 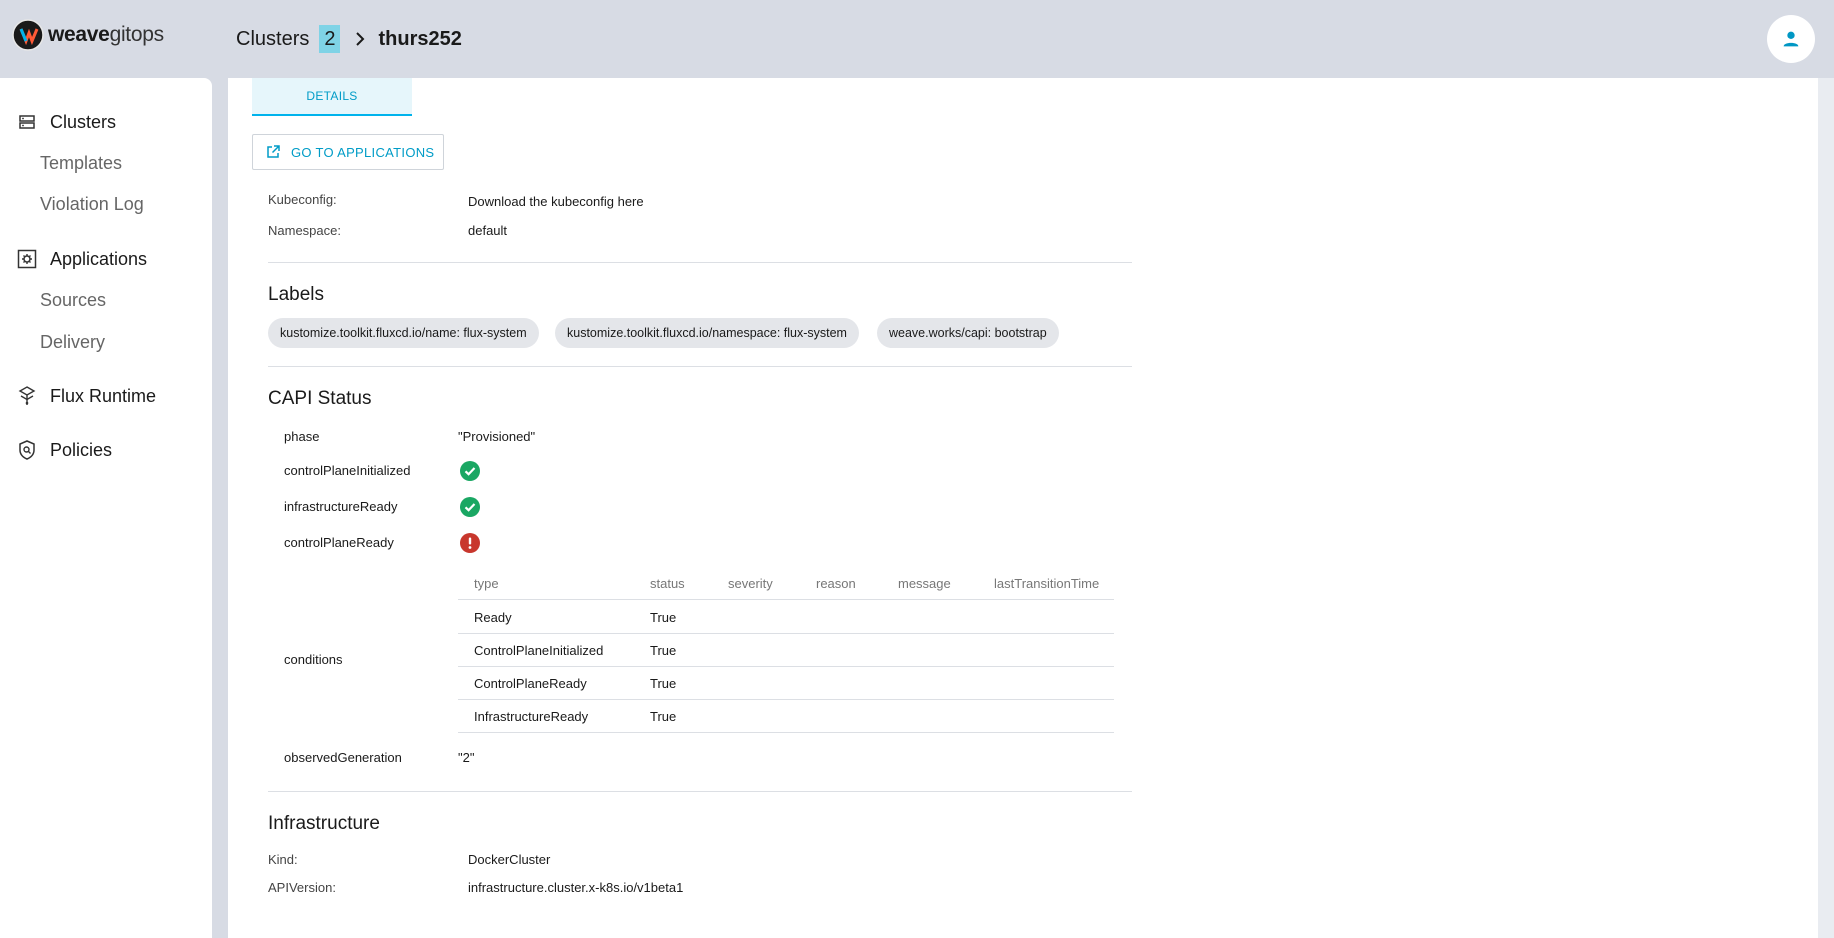 I want to click on logo-text-light: gitops, so click(x=137, y=34).